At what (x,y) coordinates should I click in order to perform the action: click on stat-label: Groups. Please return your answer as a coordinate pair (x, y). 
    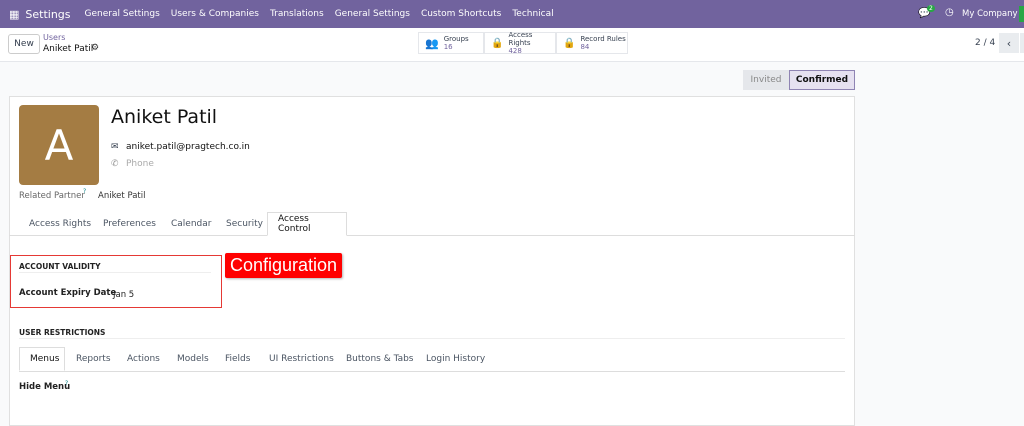
    Looking at the image, I should click on (456, 39).